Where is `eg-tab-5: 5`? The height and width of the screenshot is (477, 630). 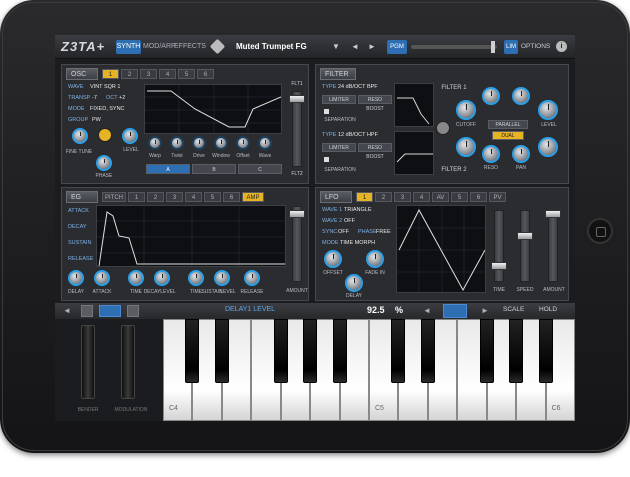
eg-tab-5: 5 is located at coordinates (212, 197).